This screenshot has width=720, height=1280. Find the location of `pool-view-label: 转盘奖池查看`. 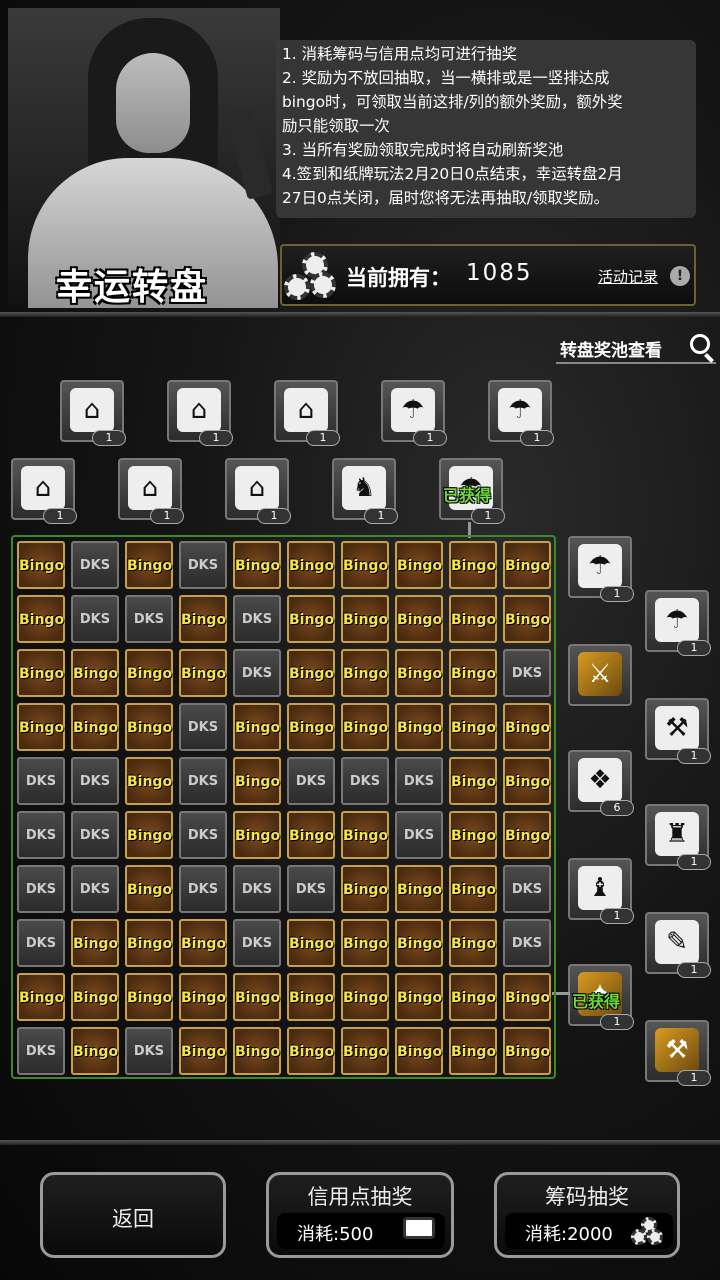

pool-view-label: 转盘奖池查看 is located at coordinates (611, 351).